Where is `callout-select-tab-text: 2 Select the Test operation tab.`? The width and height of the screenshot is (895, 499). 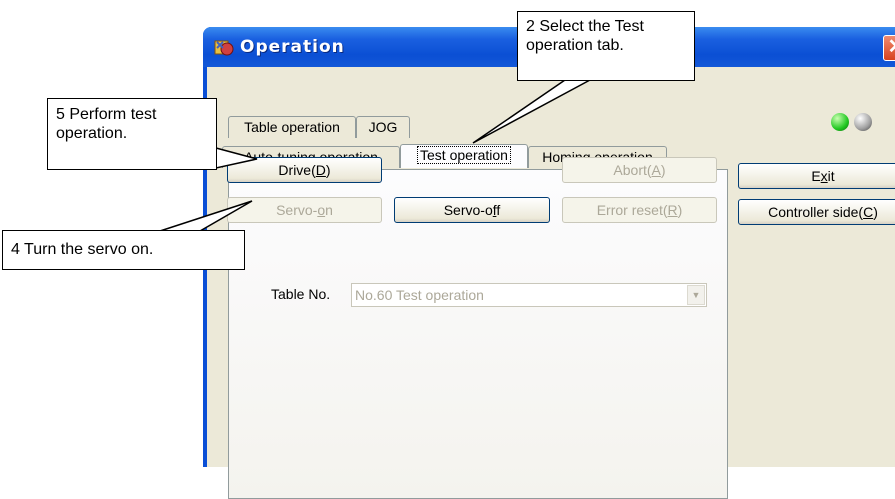
callout-select-tab-text: 2 Select the Test operation tab. is located at coordinates (585, 36).